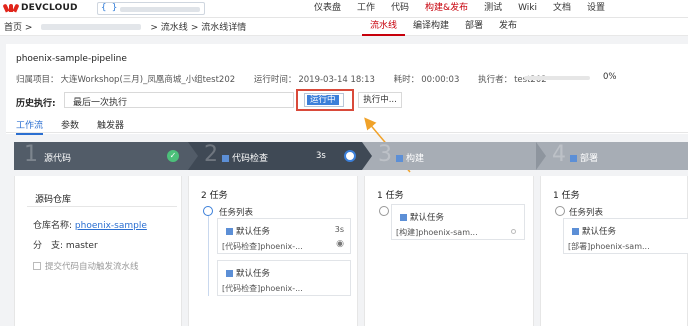  What do you see at coordinates (101, 156) in the screenshot?
I see `stage-source: 1 源代码 ✓` at bounding box center [101, 156].